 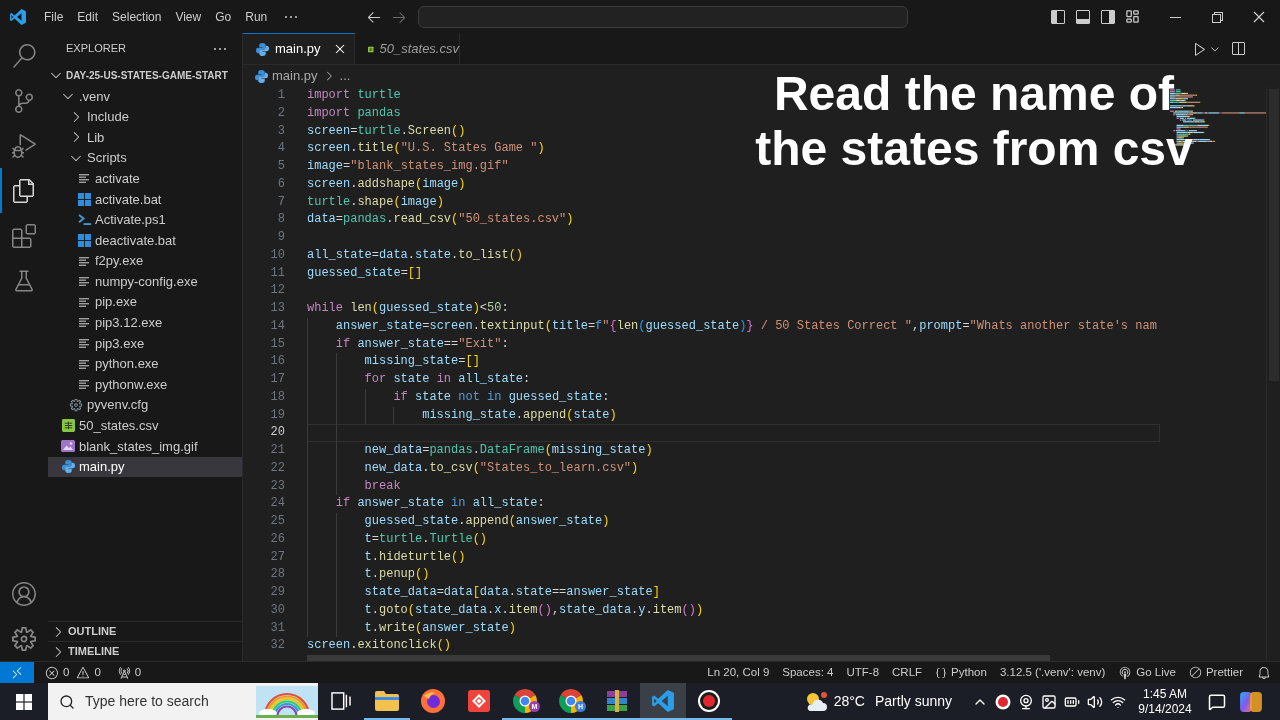 I want to click on section-header: OUTLINE, so click(x=145, y=631).